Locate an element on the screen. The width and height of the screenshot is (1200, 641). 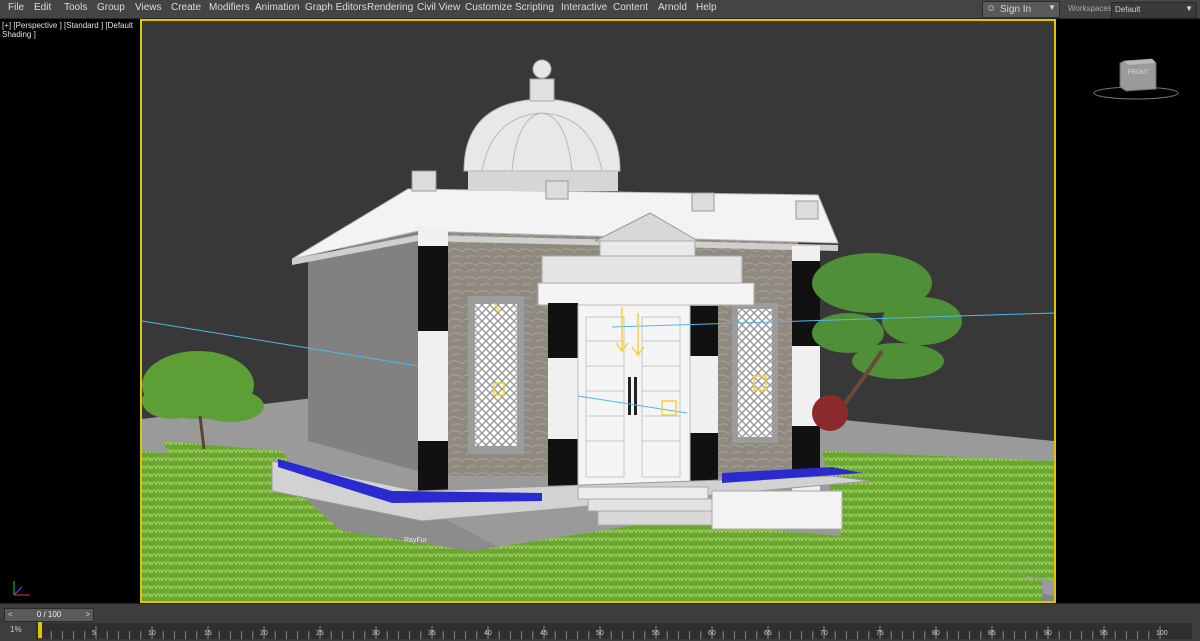
viewcube-face-label: FRONT is located at coordinates (1138, 73).